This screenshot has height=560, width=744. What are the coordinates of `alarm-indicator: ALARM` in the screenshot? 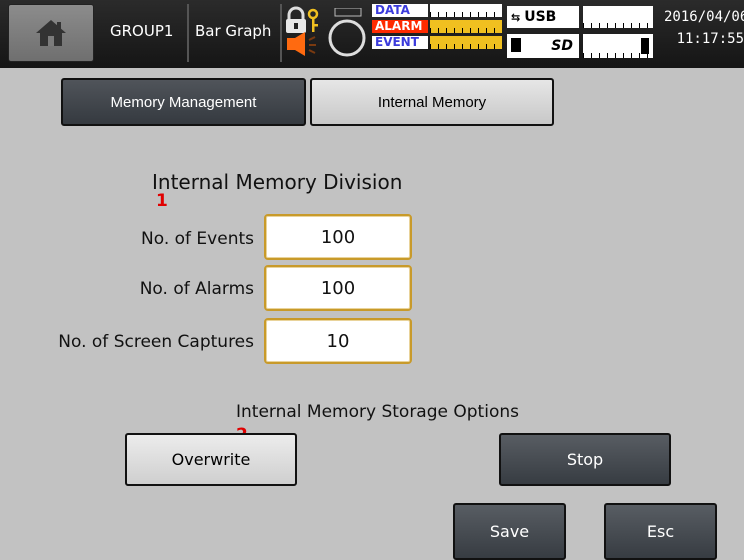 It's located at (400, 26).